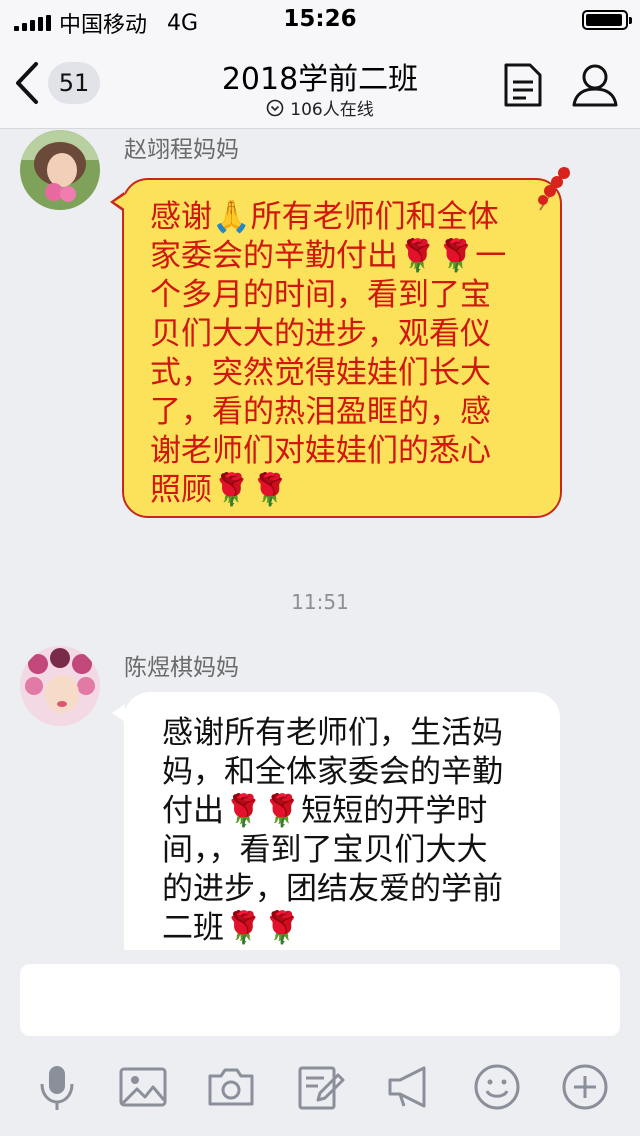 This screenshot has height=1136, width=640. I want to click on plus-icon, so click(585, 1087).